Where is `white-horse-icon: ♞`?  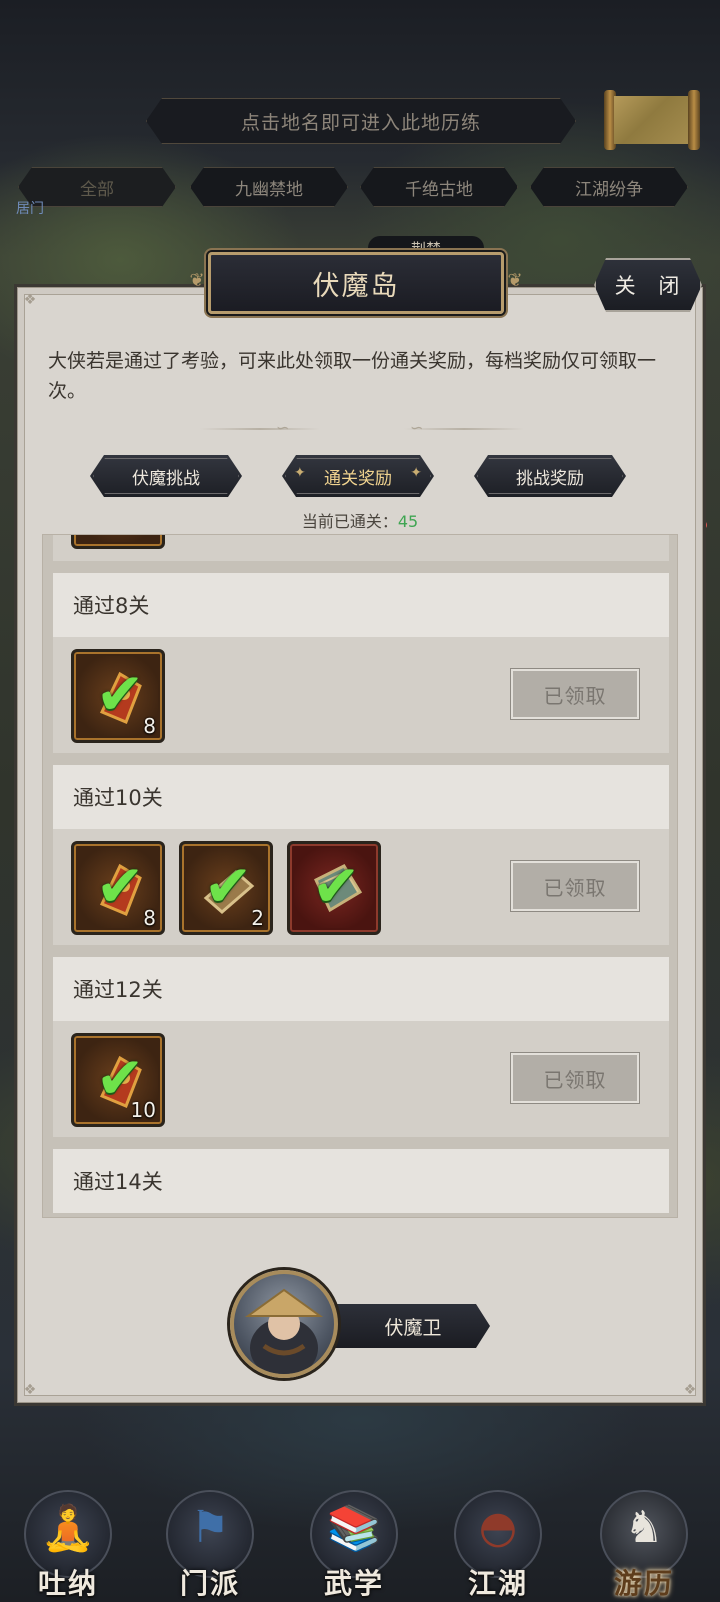
white-horse-icon: ♞ is located at coordinates (644, 1527).